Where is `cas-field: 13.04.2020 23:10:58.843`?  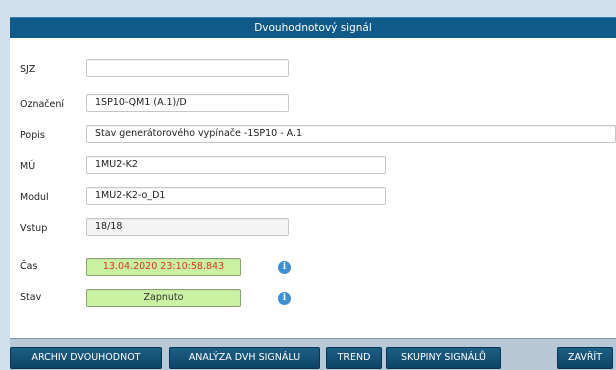 cas-field: 13.04.2020 23:10:58.843 is located at coordinates (163, 267).